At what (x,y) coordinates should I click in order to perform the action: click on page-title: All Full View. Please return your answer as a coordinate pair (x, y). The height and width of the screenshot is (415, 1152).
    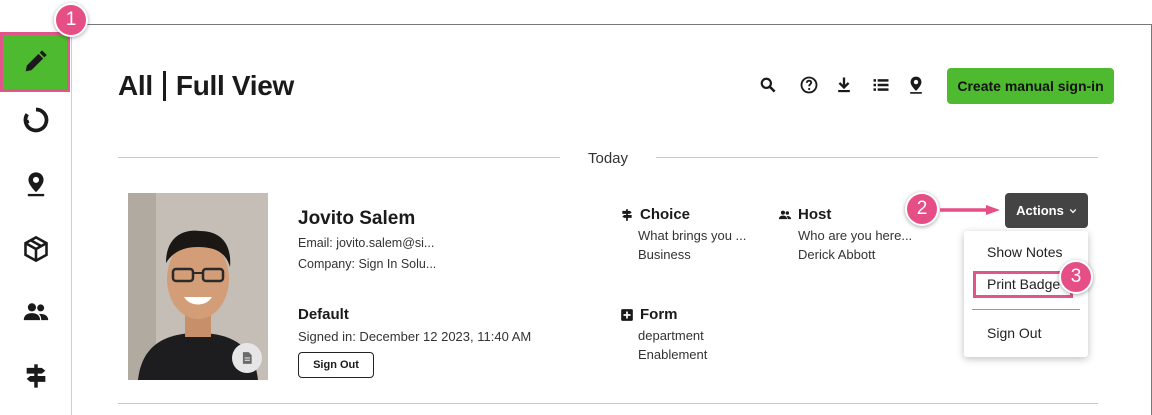
    Looking at the image, I should click on (206, 86).